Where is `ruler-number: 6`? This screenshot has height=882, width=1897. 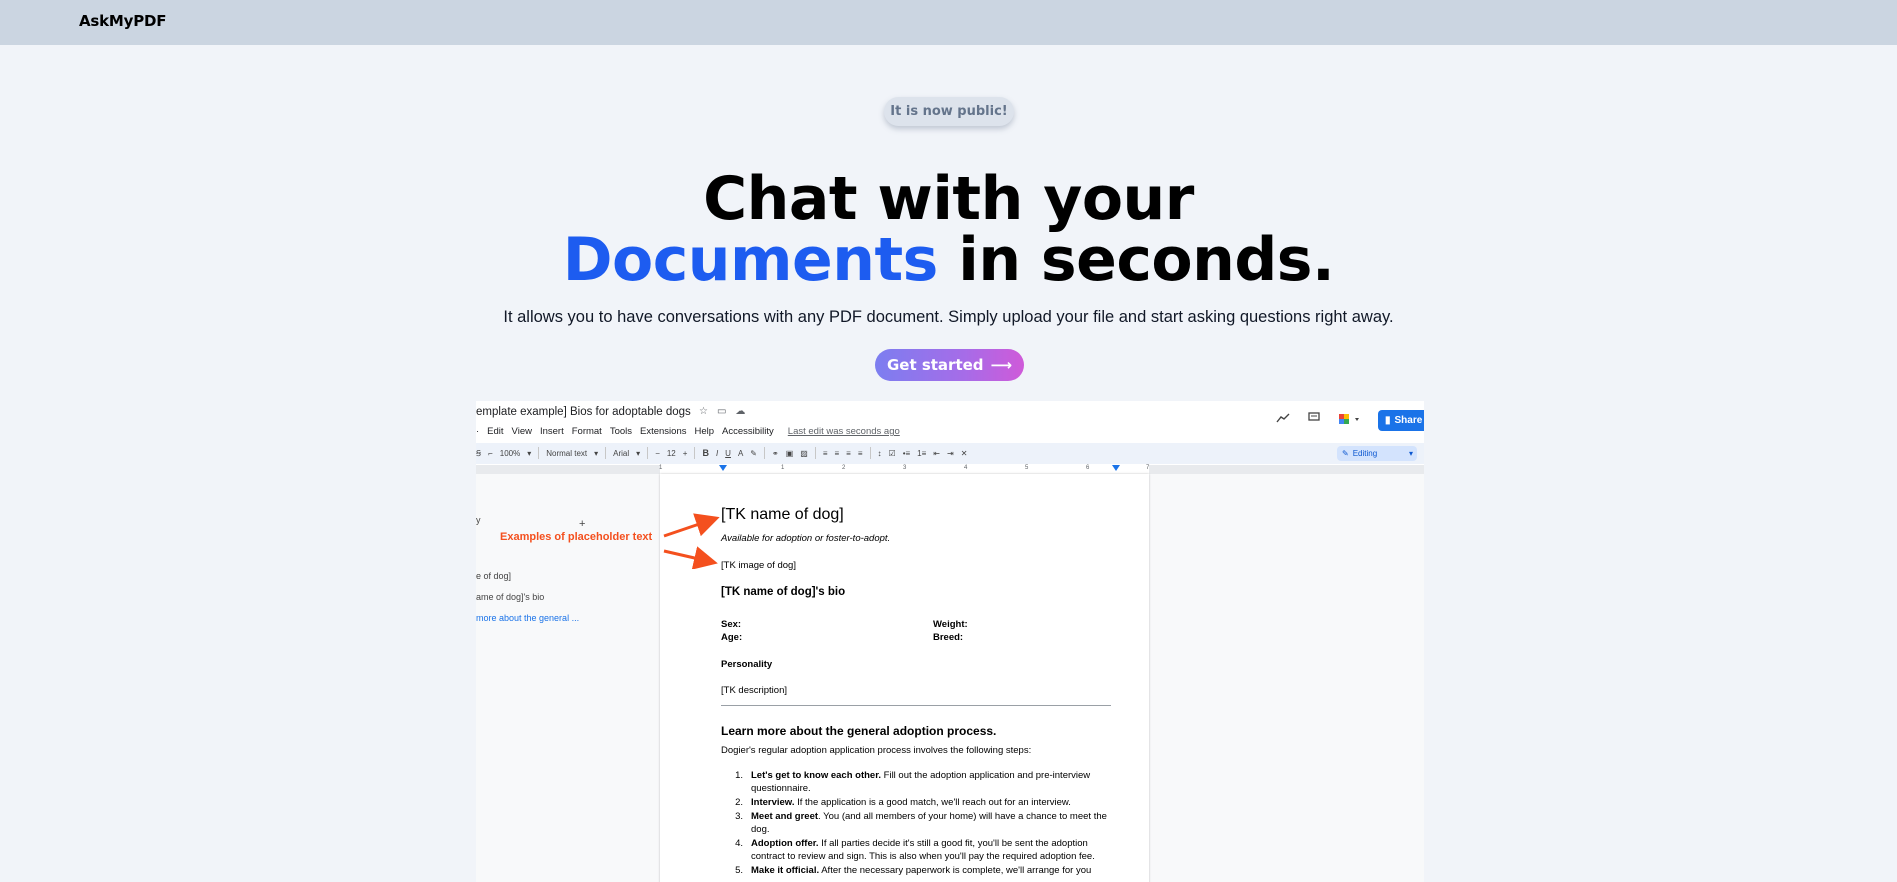
ruler-number: 6 is located at coordinates (1088, 468).